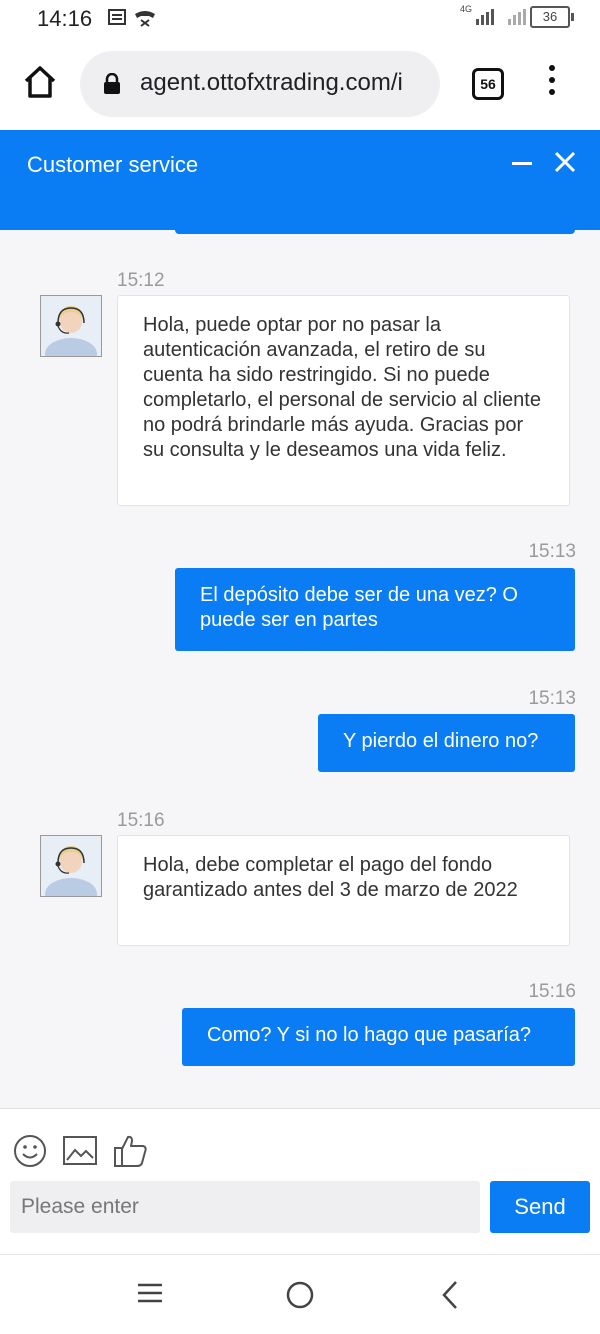 The image size is (600, 1334). I want to click on home-button, so click(40, 82).